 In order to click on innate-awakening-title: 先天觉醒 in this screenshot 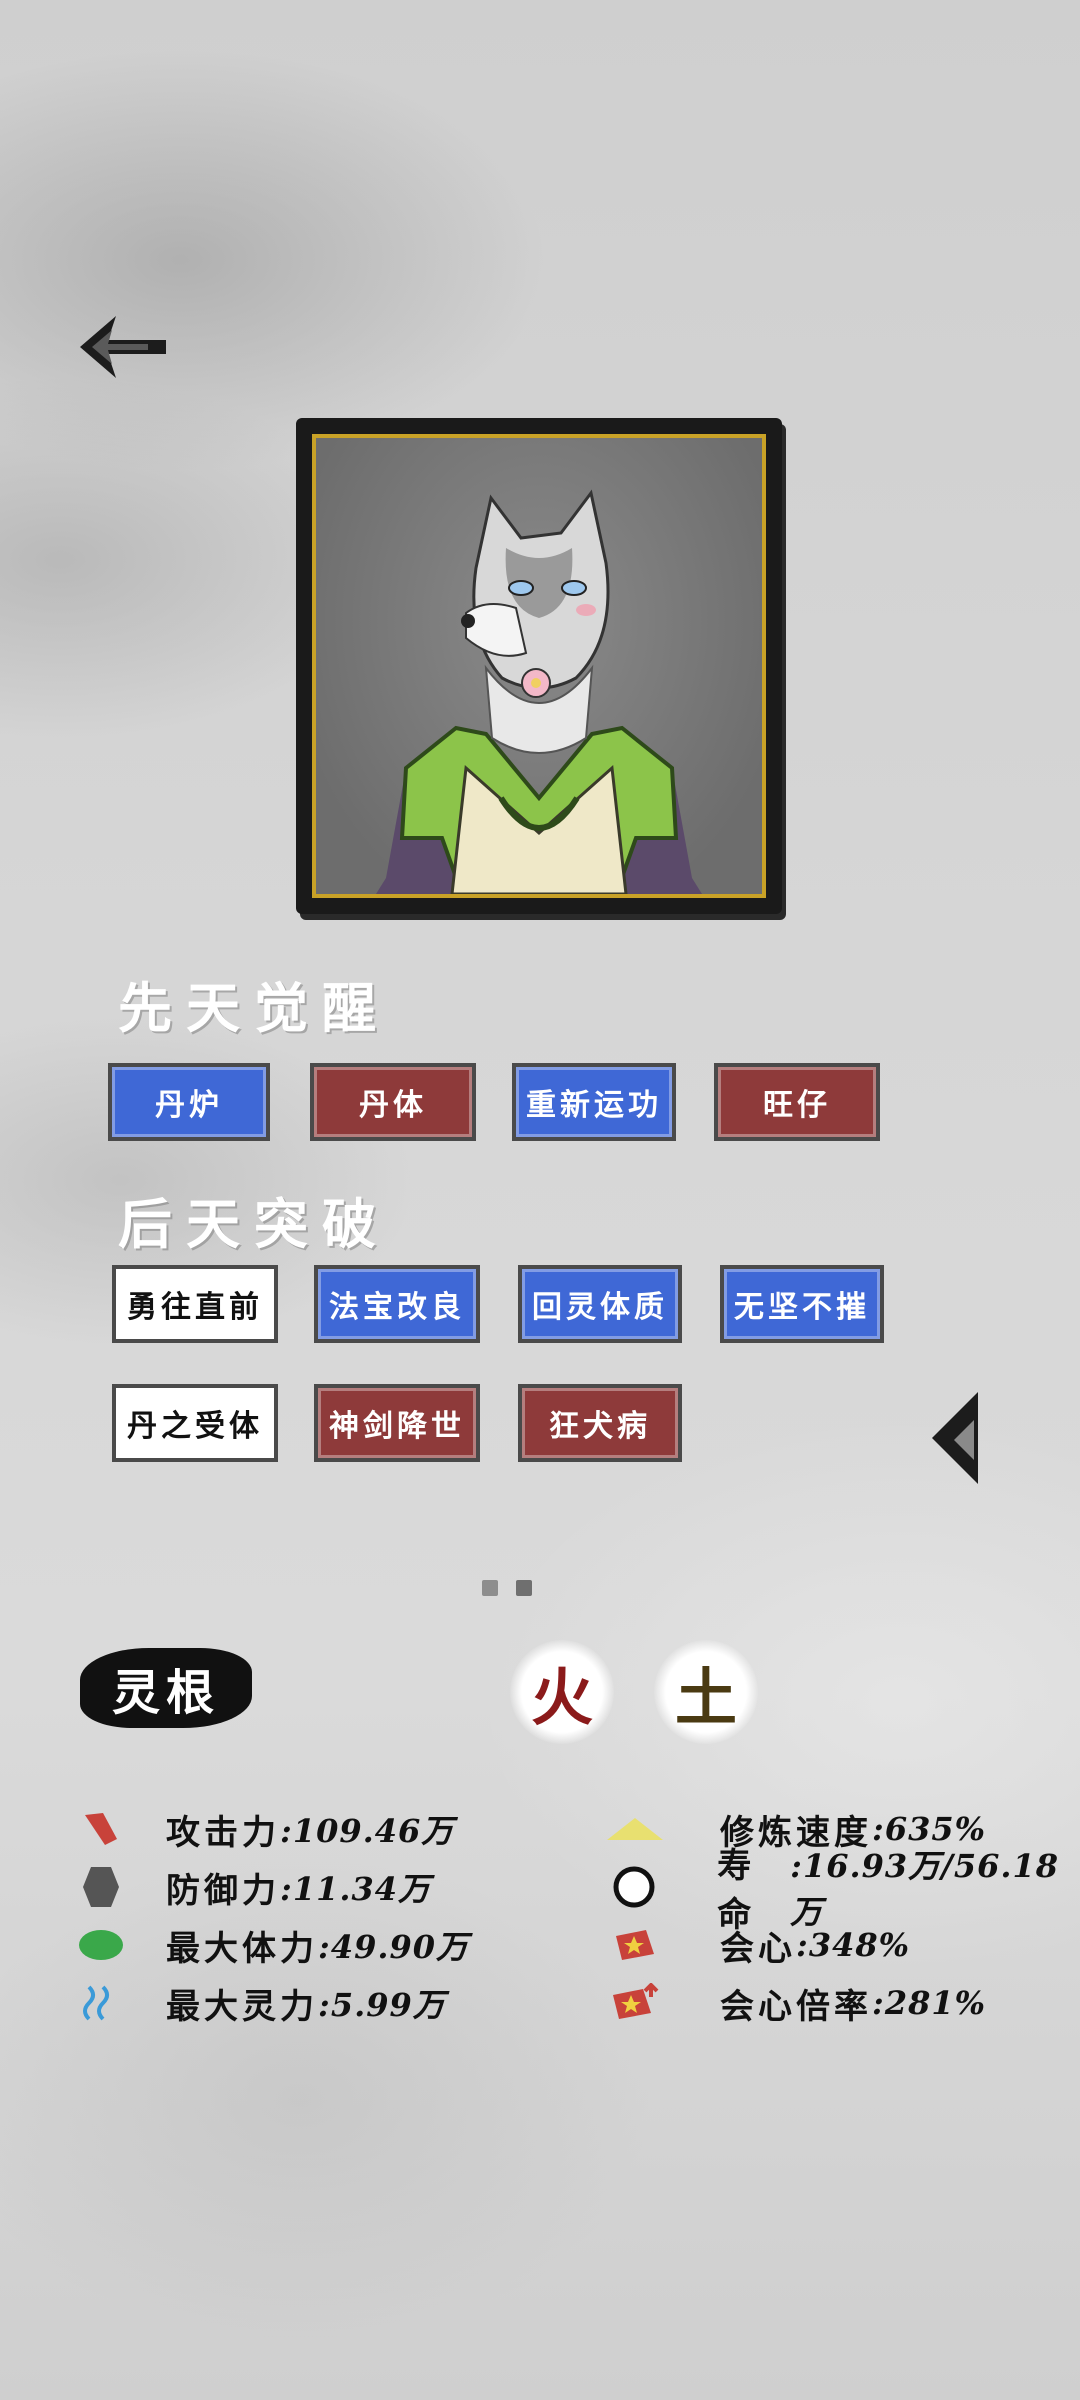, I will do `click(254, 1008)`.